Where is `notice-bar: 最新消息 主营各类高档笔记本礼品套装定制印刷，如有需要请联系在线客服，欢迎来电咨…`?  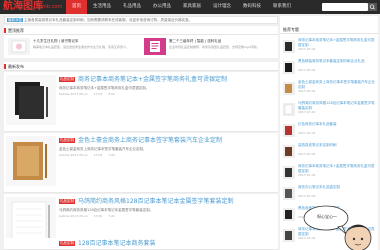
notice-bar: 最新消息 主营各类高档笔记本礼品套装定制印刷，如有需要请联系在线客服，欢迎来电咨… is located at coordinates (141, 20).